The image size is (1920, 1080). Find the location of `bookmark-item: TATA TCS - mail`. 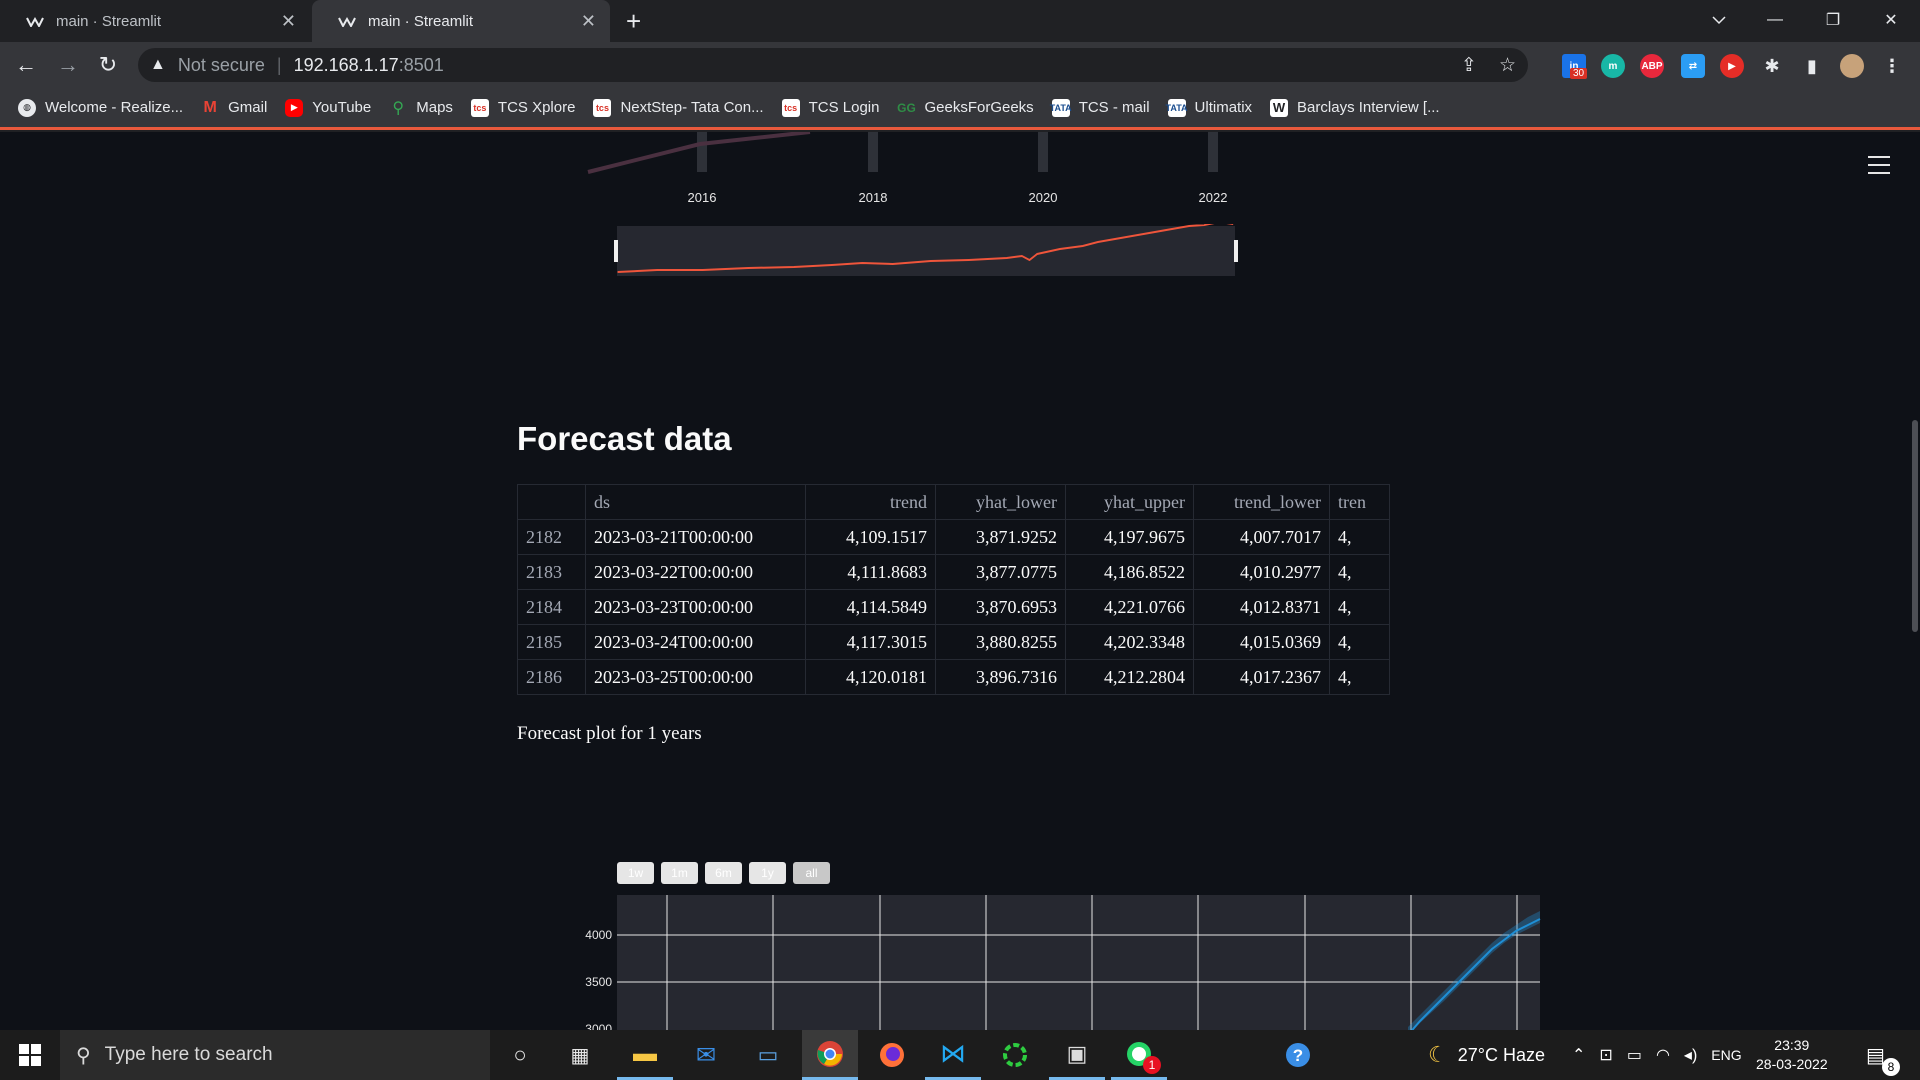

bookmark-item: TATA TCS - mail is located at coordinates (1100, 107).